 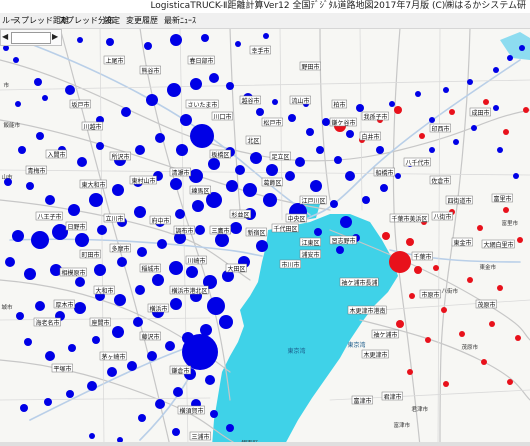 What do you see at coordinates (55, 37) in the screenshot?
I see `forward-button: ▶` at bounding box center [55, 37].